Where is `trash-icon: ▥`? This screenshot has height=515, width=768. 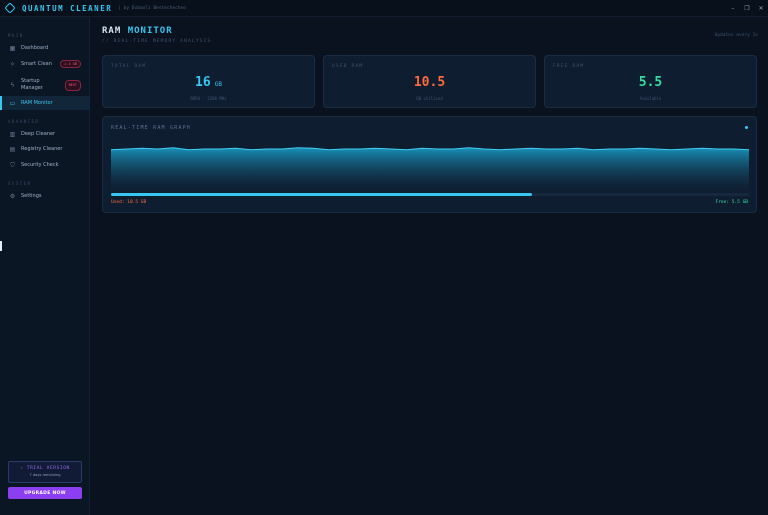
trash-icon: ▥ is located at coordinates (12, 134).